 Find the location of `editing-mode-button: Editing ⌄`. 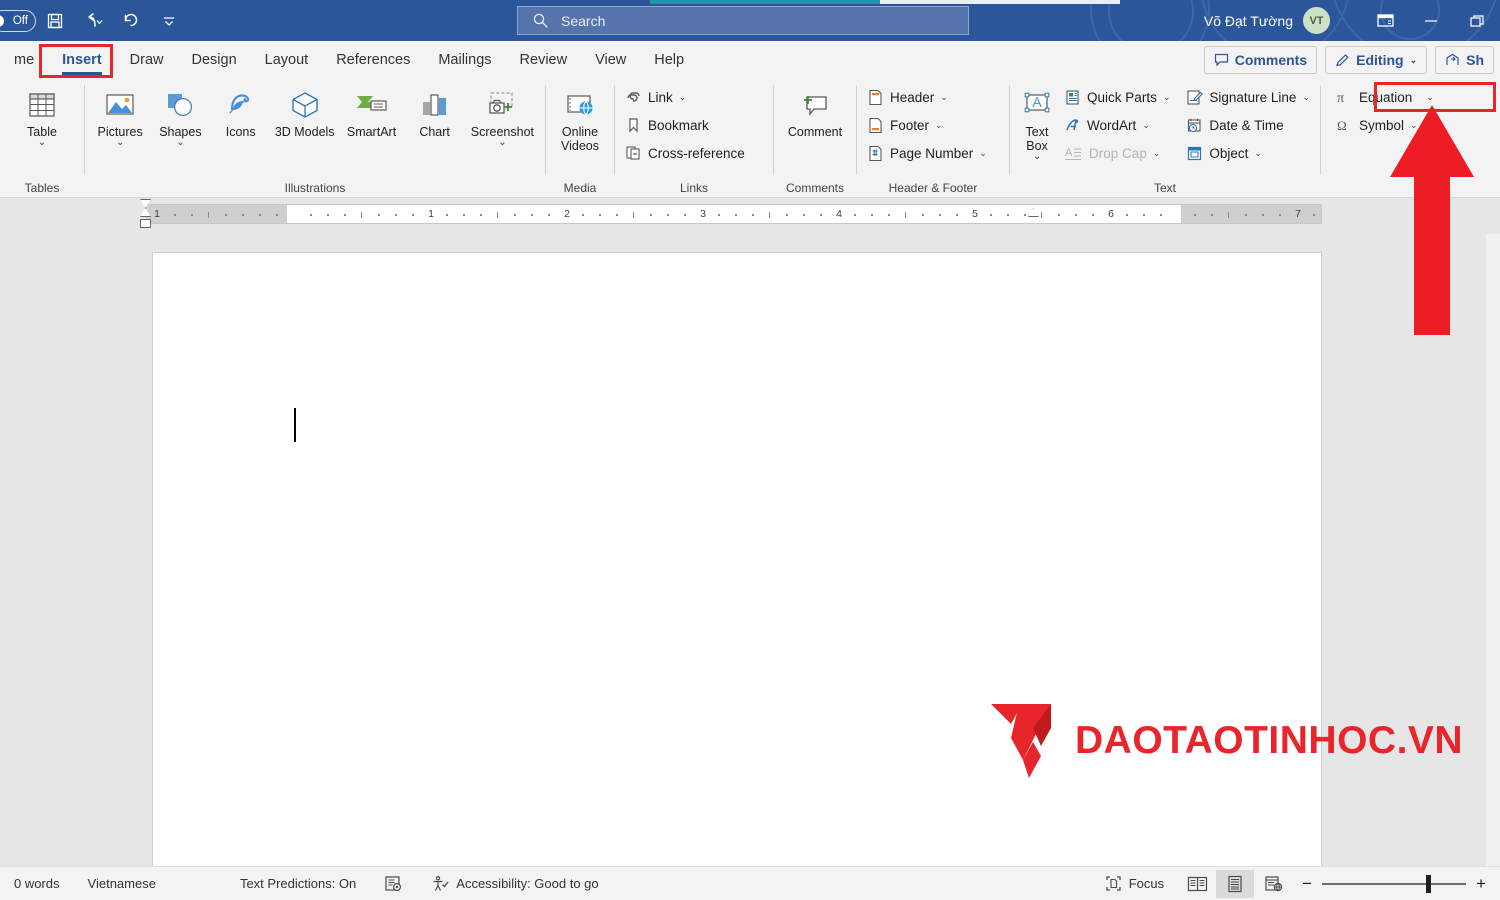

editing-mode-button: Editing ⌄ is located at coordinates (1376, 60).